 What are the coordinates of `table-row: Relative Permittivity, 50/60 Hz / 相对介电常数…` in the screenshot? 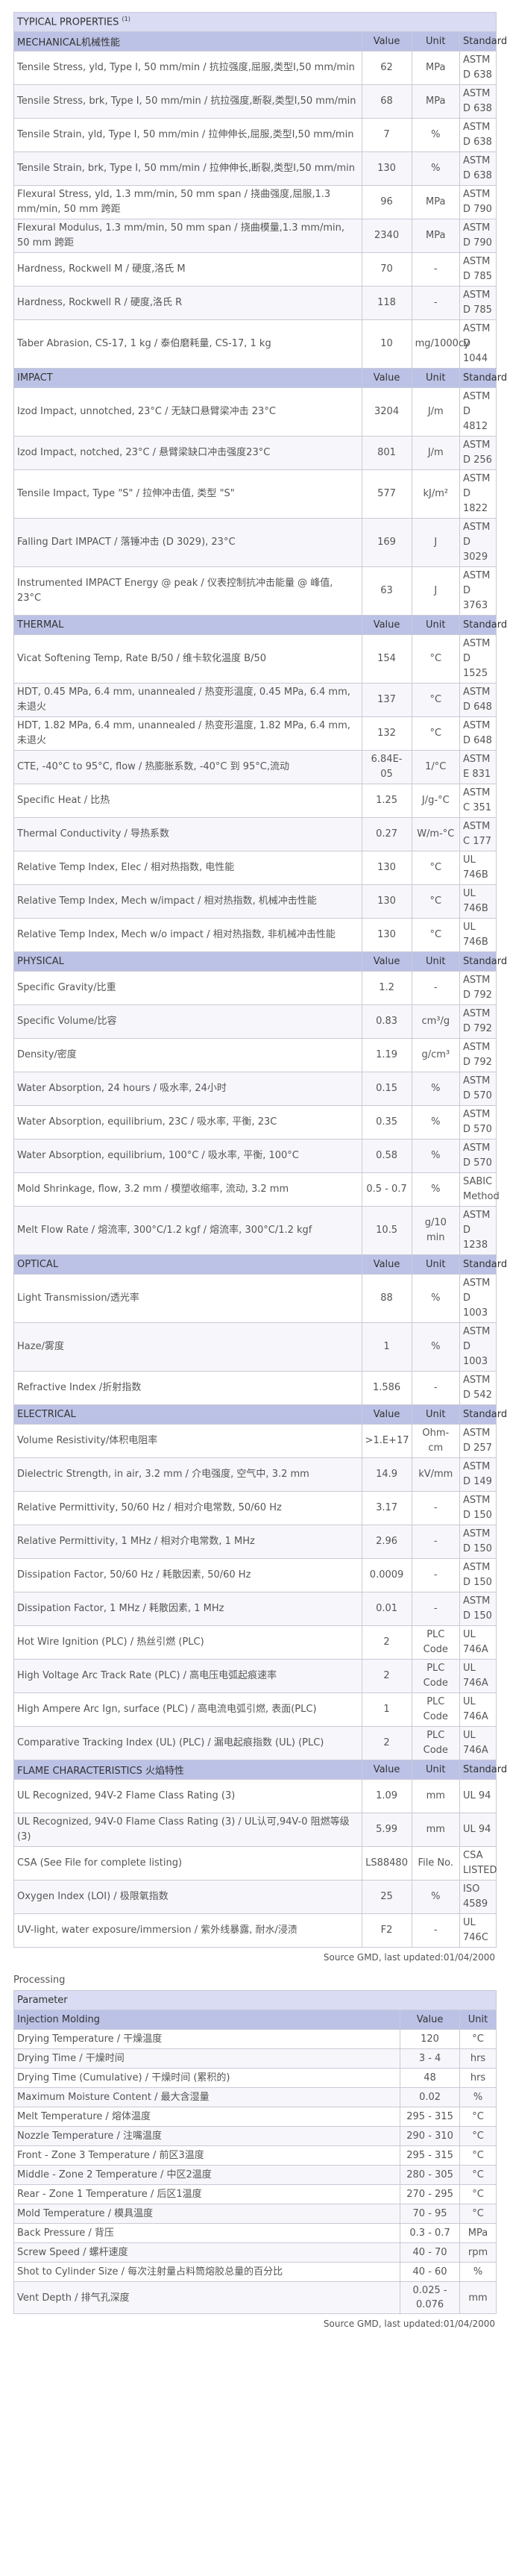 It's located at (255, 1508).